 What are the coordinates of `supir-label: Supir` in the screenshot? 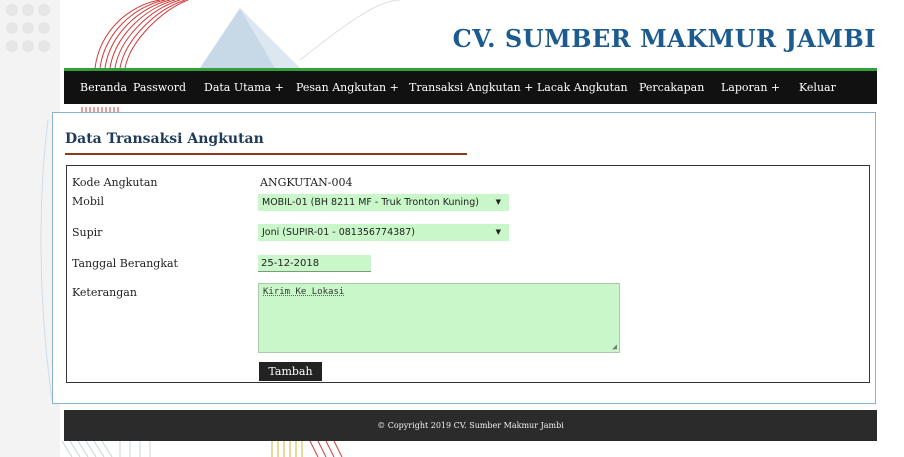 It's located at (87, 232).